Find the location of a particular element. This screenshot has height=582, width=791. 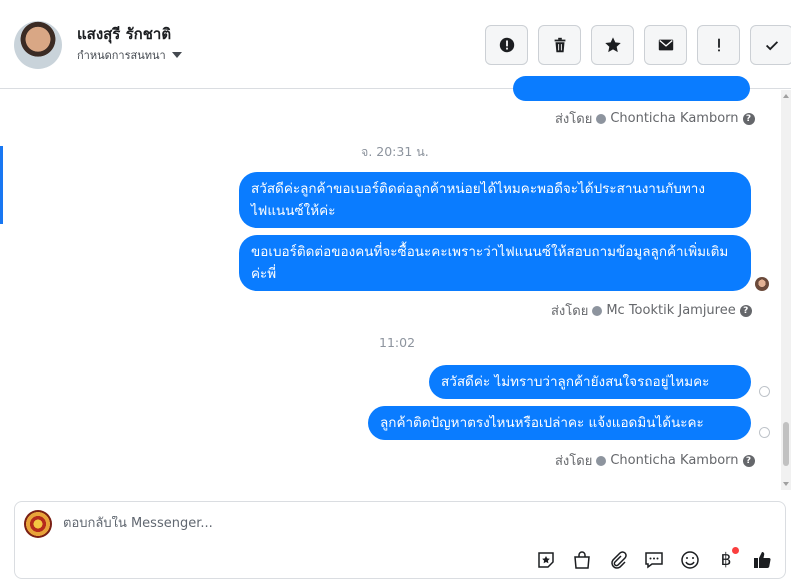

alert-icon is located at coordinates (506, 45).